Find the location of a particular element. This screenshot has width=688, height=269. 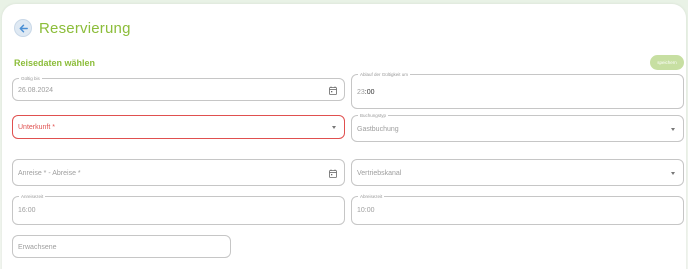

expiry-time-value: 23:00 is located at coordinates (366, 92).